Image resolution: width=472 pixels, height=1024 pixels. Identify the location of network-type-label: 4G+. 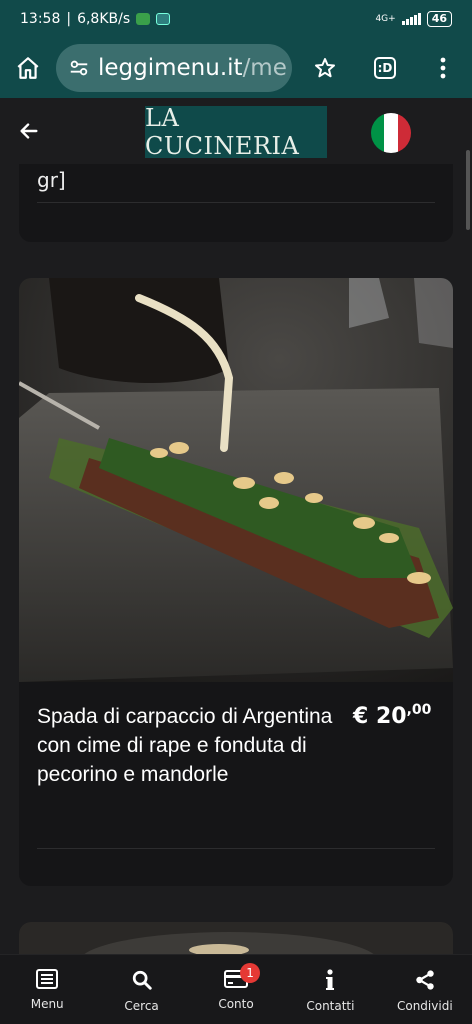
(385, 19).